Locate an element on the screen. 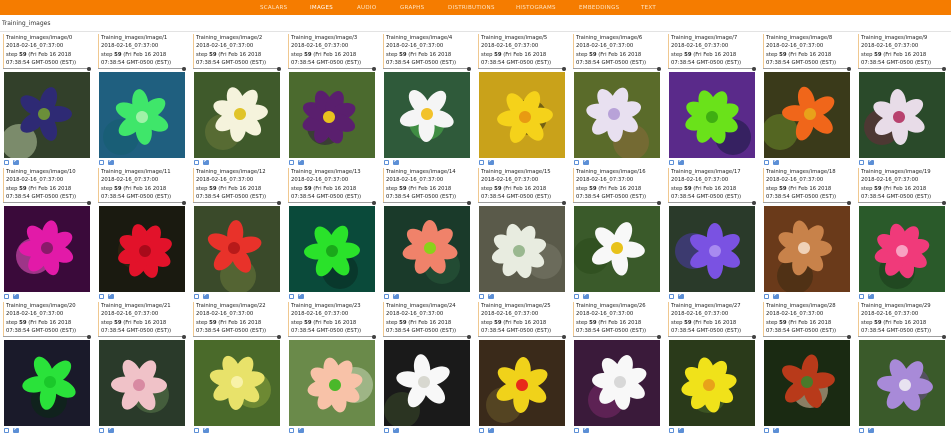  tab-graphs: GRAPHS is located at coordinates (412, 8).